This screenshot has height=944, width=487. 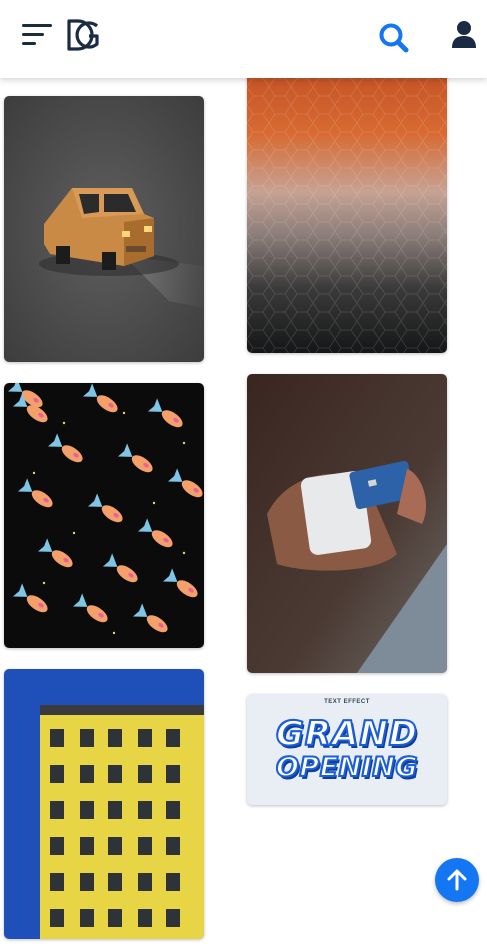 What do you see at coordinates (83, 35) in the screenshot?
I see `dg-logo` at bounding box center [83, 35].